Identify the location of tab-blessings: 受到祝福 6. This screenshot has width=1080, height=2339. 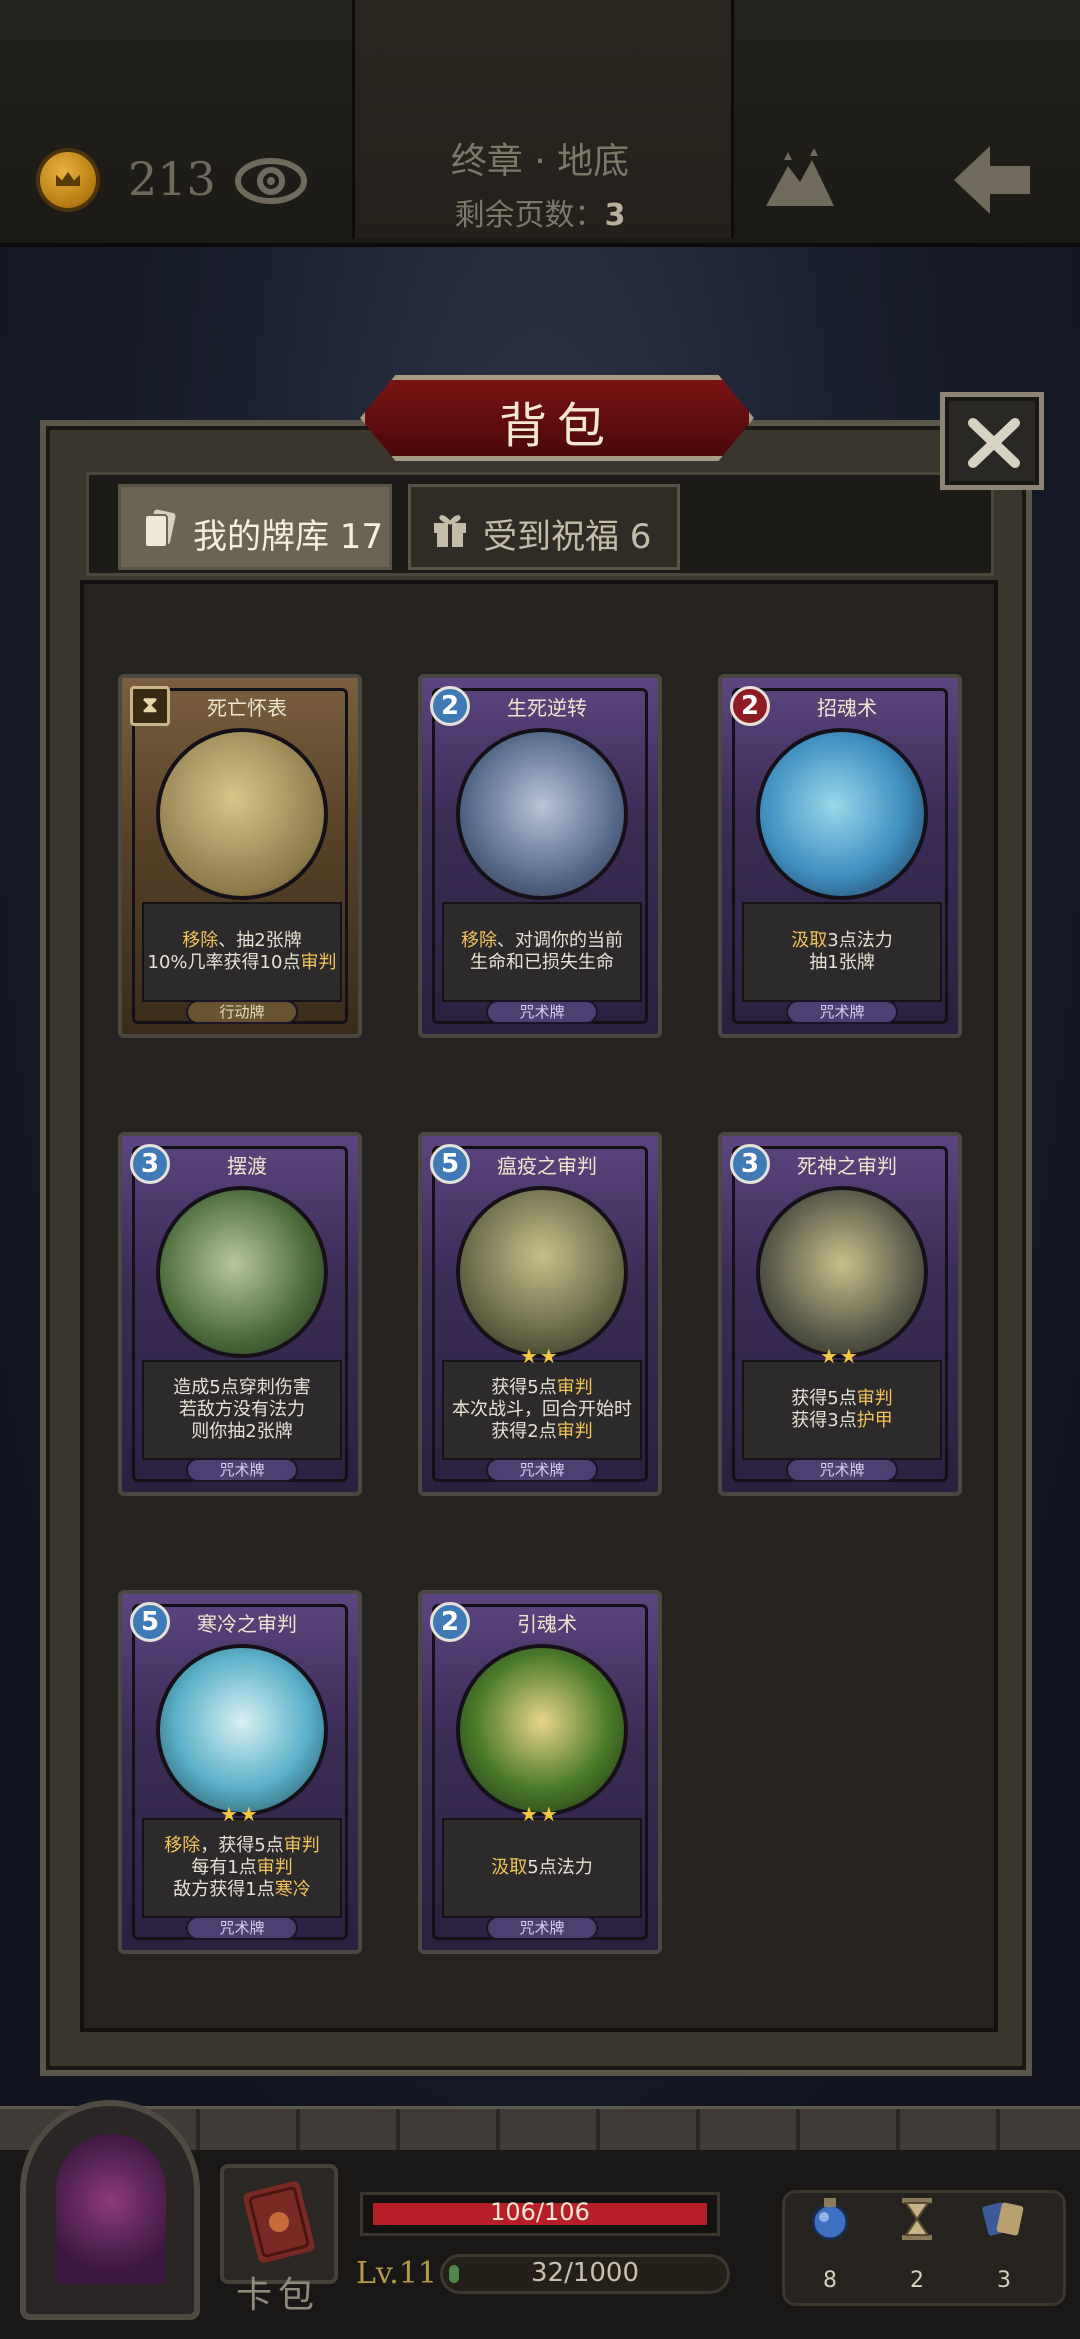
(544, 527).